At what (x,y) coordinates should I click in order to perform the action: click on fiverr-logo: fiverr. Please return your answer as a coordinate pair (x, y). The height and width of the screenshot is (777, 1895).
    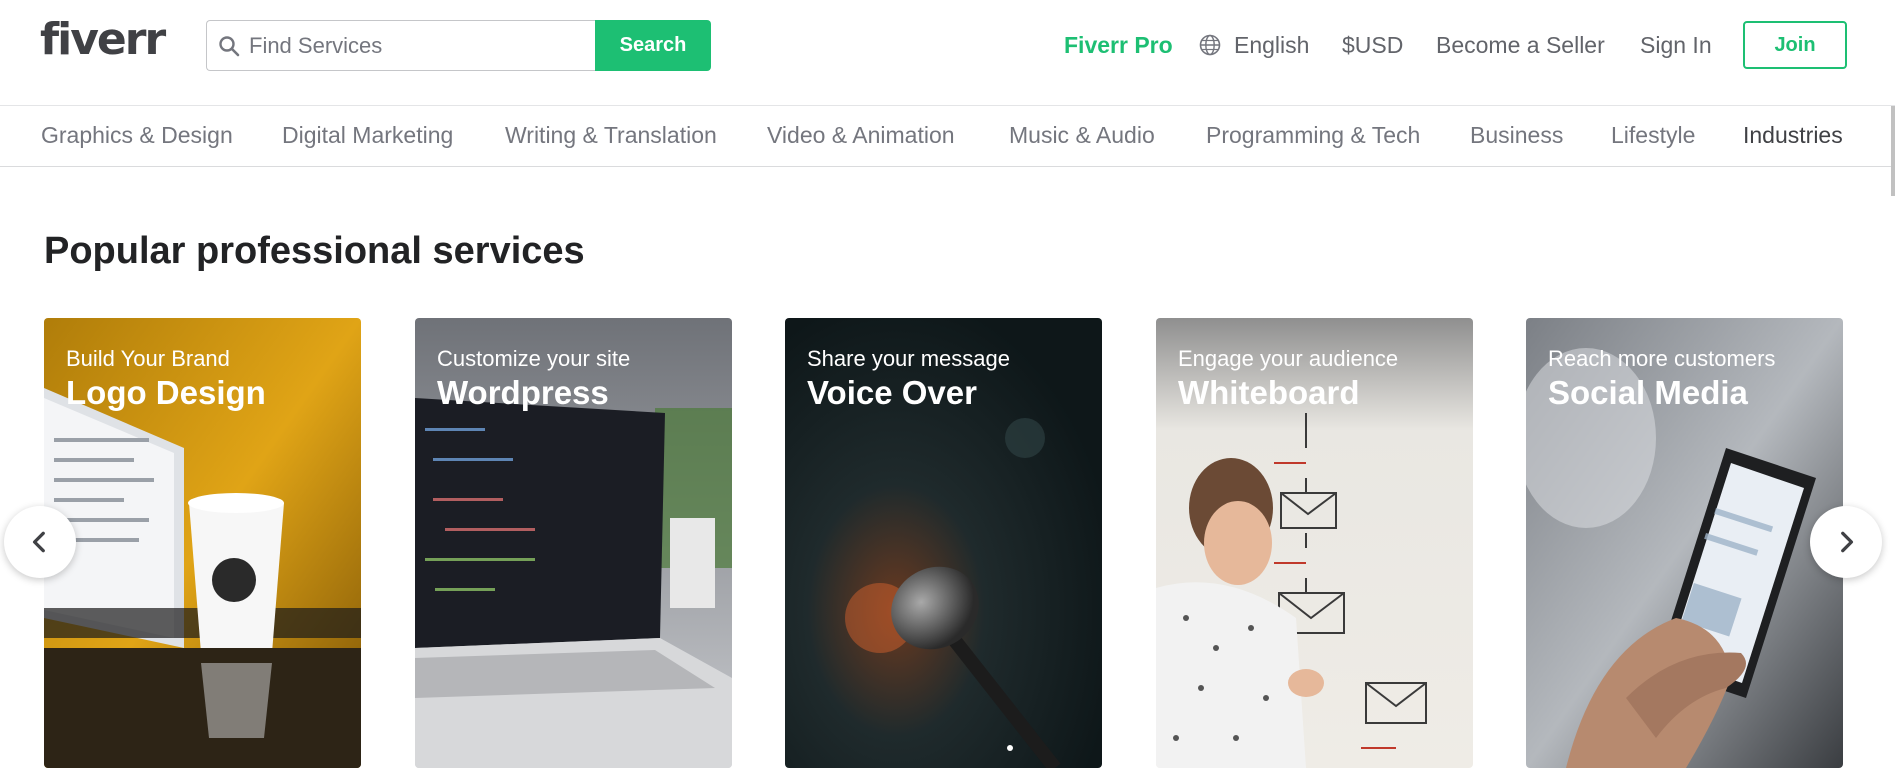
    Looking at the image, I should click on (103, 39).